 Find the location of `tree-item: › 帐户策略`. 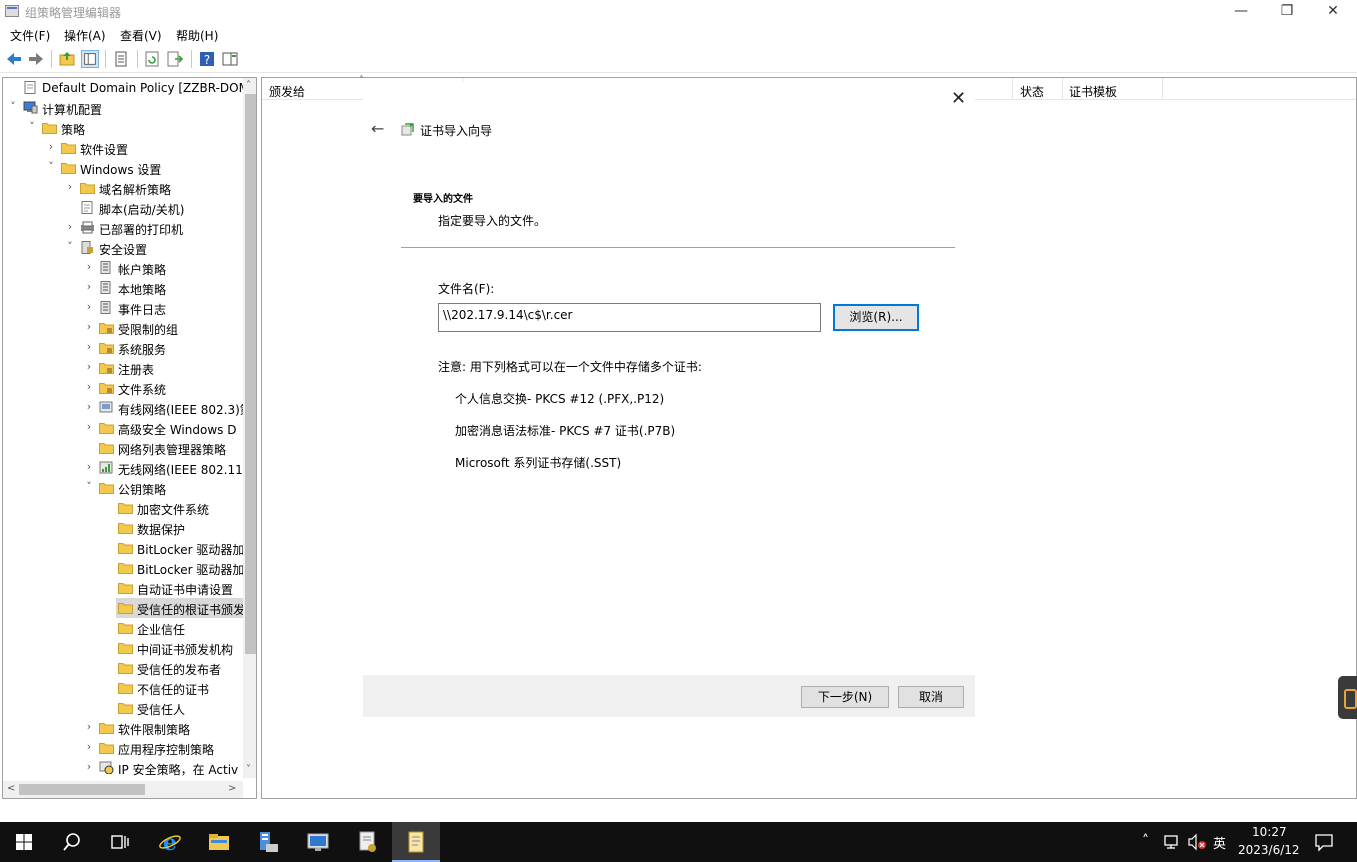

tree-item: › 帐户策略 is located at coordinates (123, 268).